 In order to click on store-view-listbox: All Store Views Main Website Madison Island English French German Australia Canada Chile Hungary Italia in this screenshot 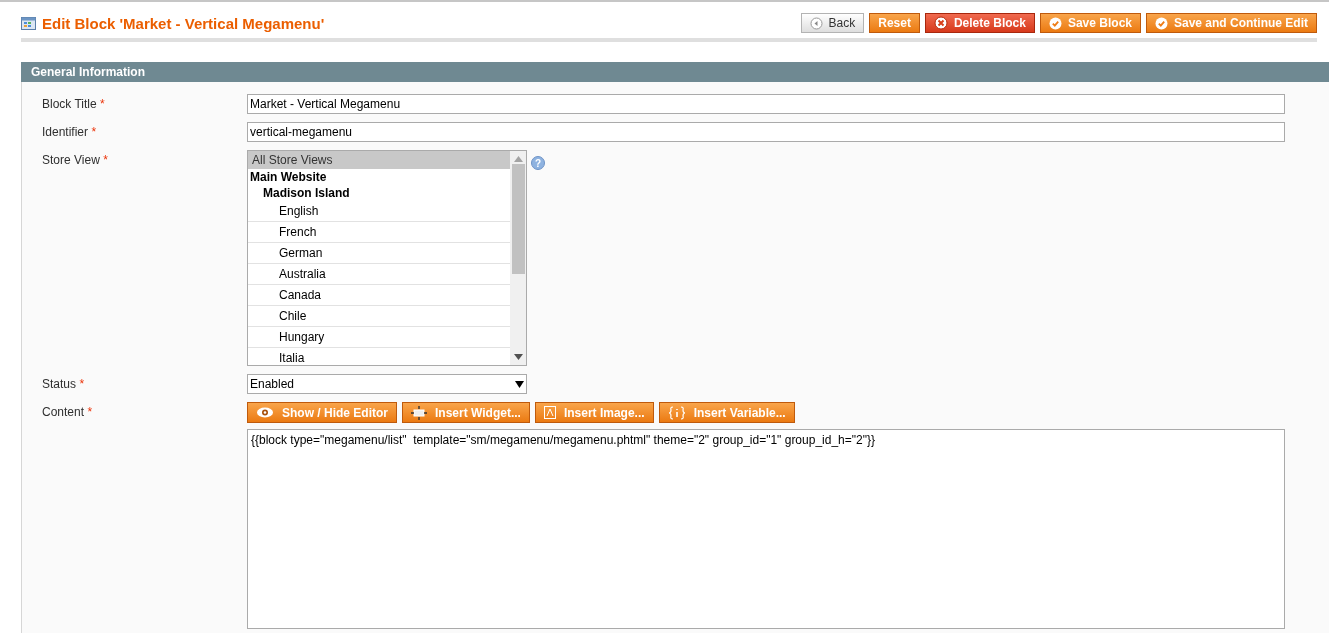, I will do `click(387, 258)`.